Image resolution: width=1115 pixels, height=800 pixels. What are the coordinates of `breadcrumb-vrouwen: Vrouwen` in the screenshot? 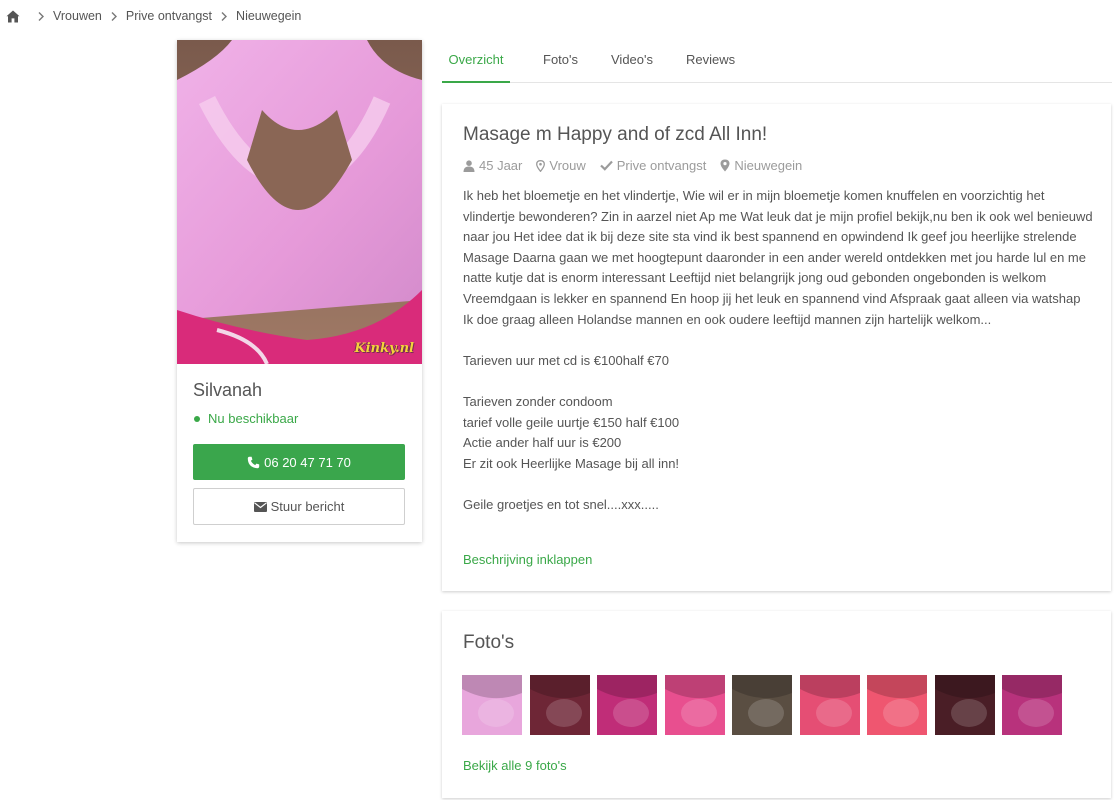 It's located at (77, 16).